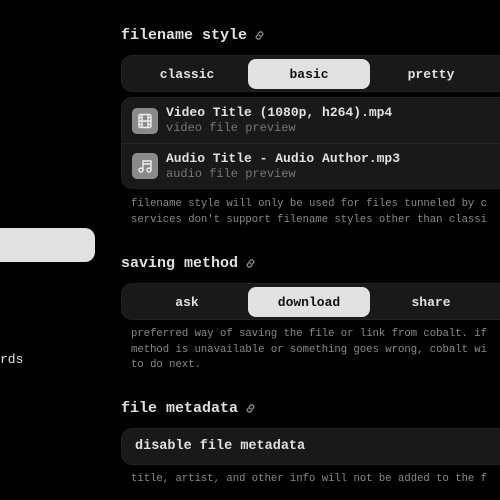  I want to click on filename-style-heading: filename style, so click(193, 35).